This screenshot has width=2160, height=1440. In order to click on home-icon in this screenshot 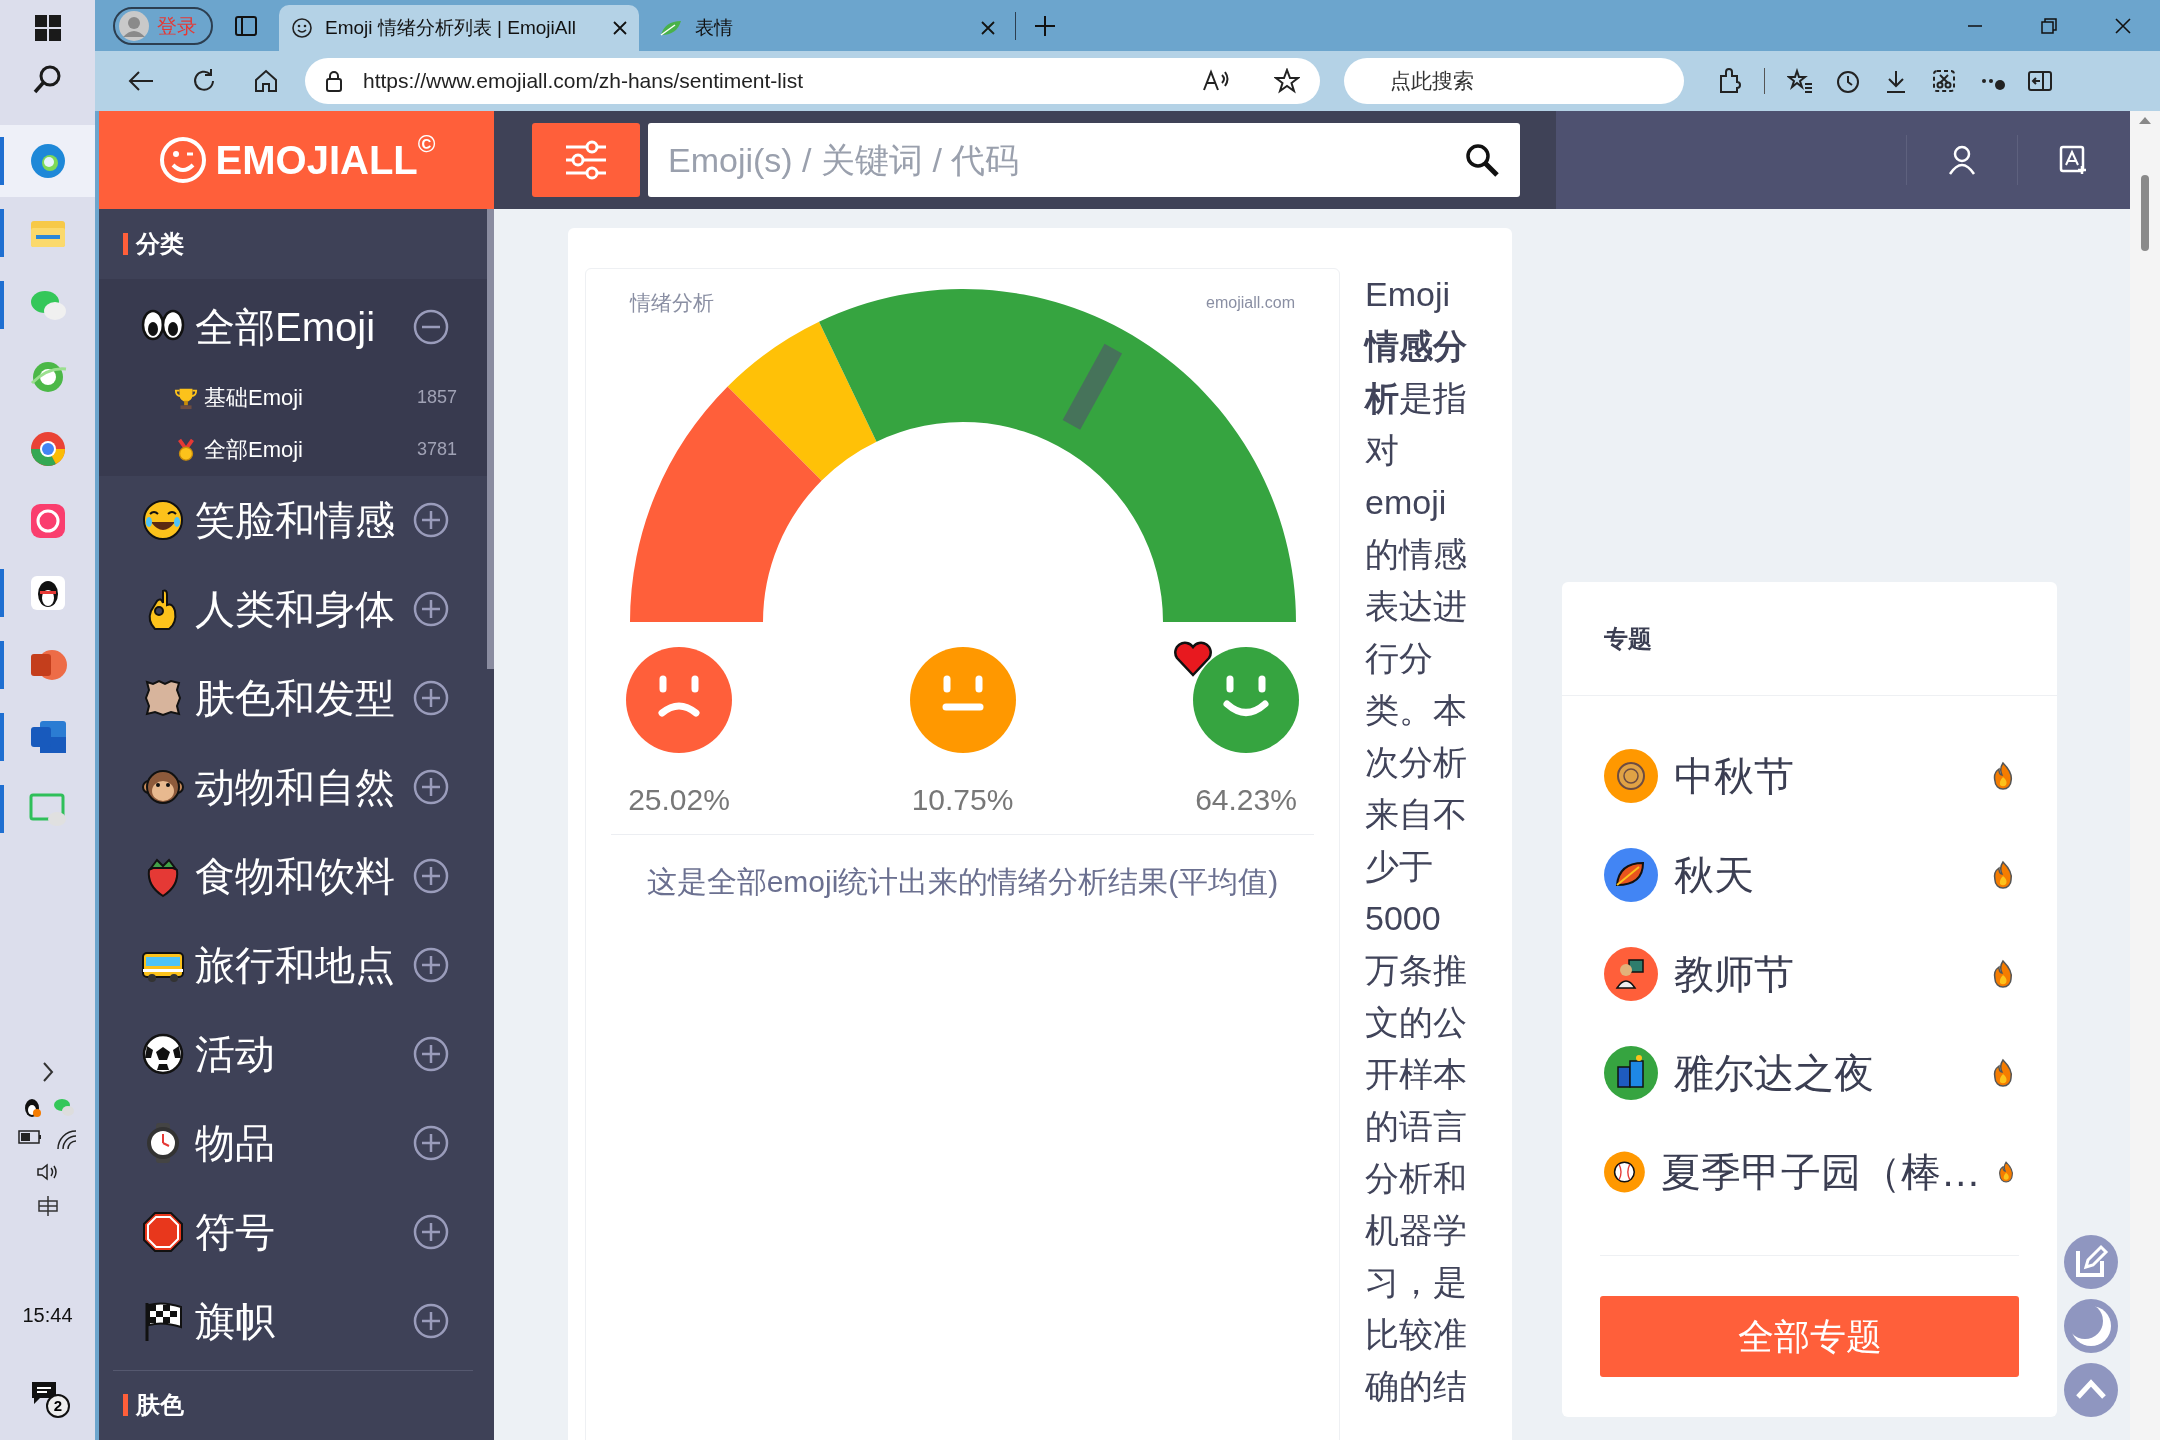, I will do `click(266, 81)`.